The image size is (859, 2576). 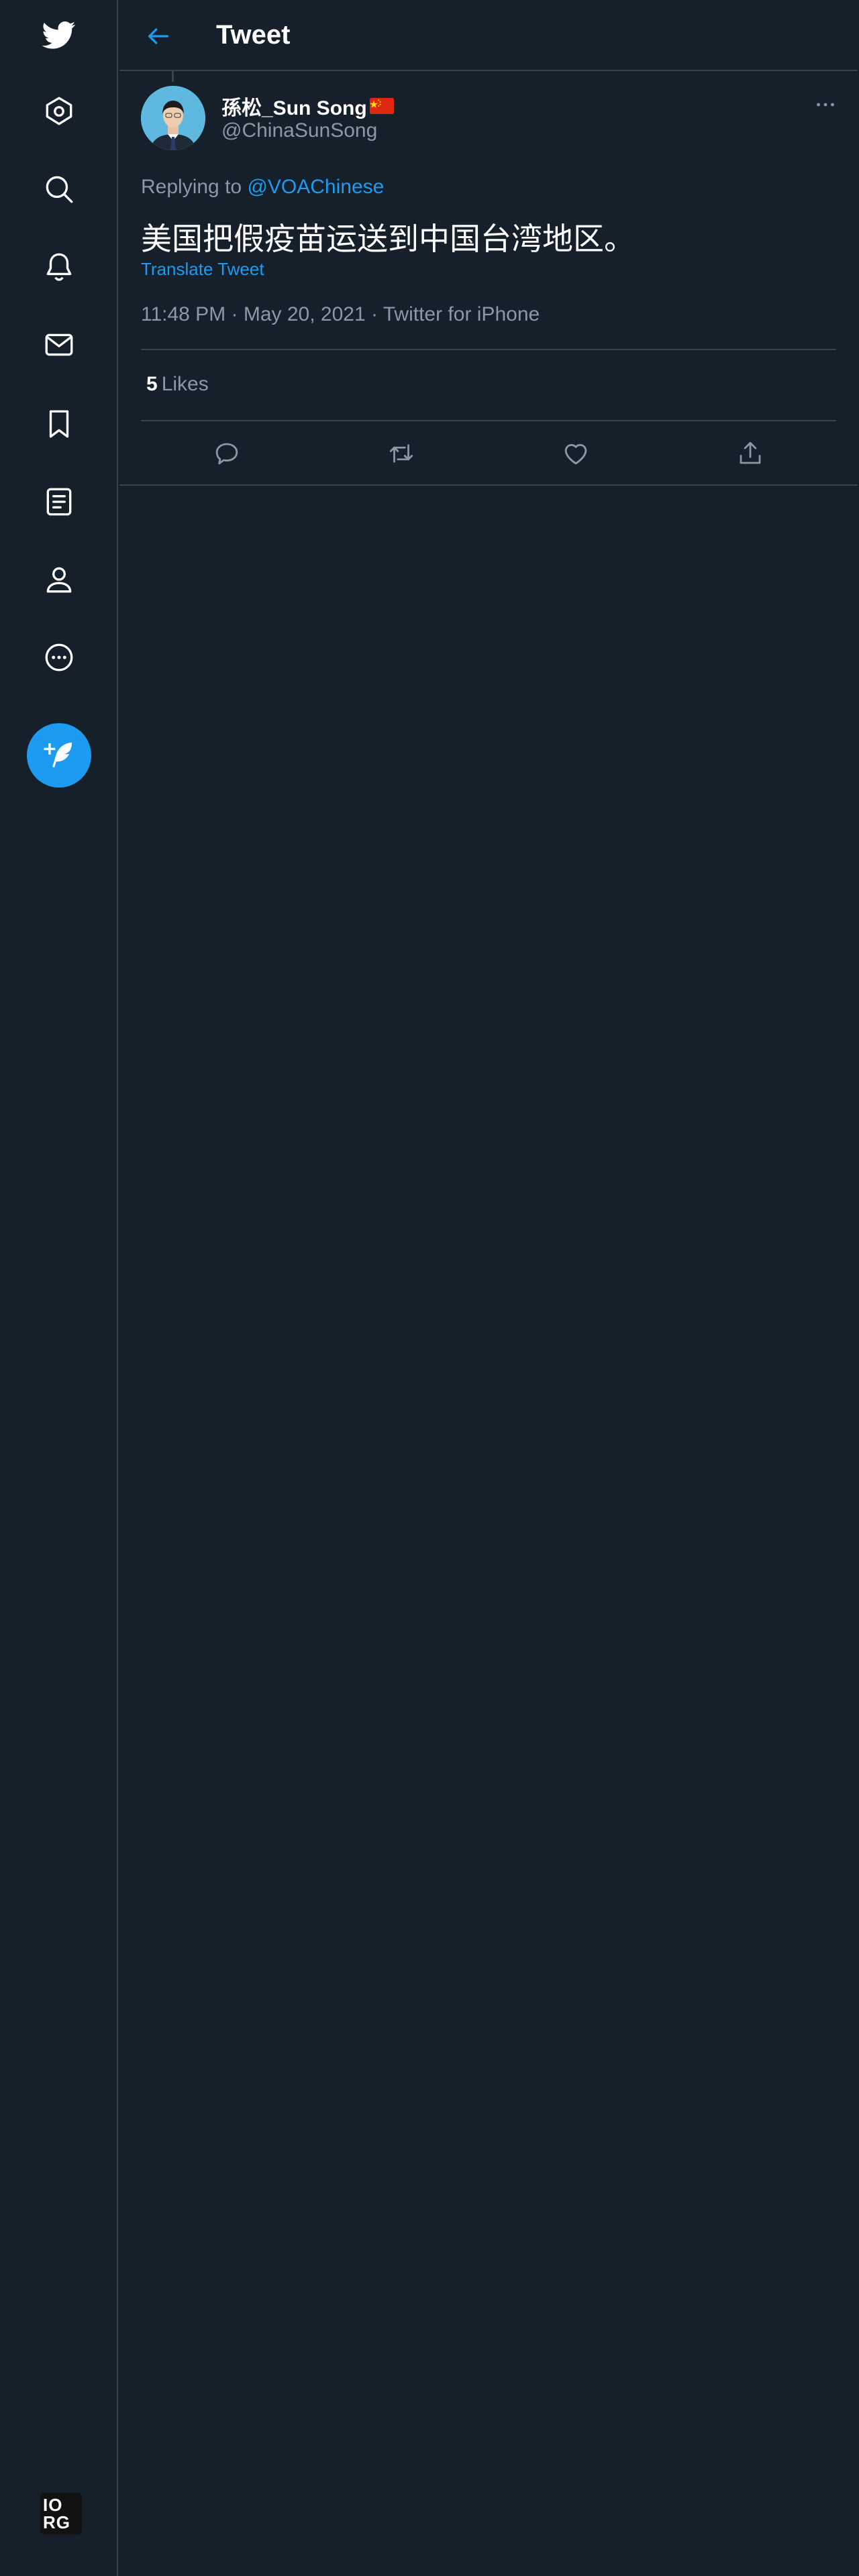 I want to click on compose-tweet-button, so click(x=59, y=755).